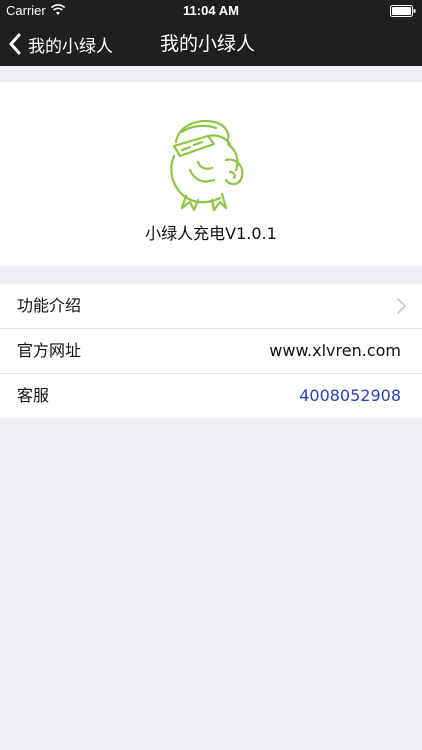 The width and height of the screenshot is (422, 750). I want to click on row-customer-service: 客服 4008052908, so click(211, 396).